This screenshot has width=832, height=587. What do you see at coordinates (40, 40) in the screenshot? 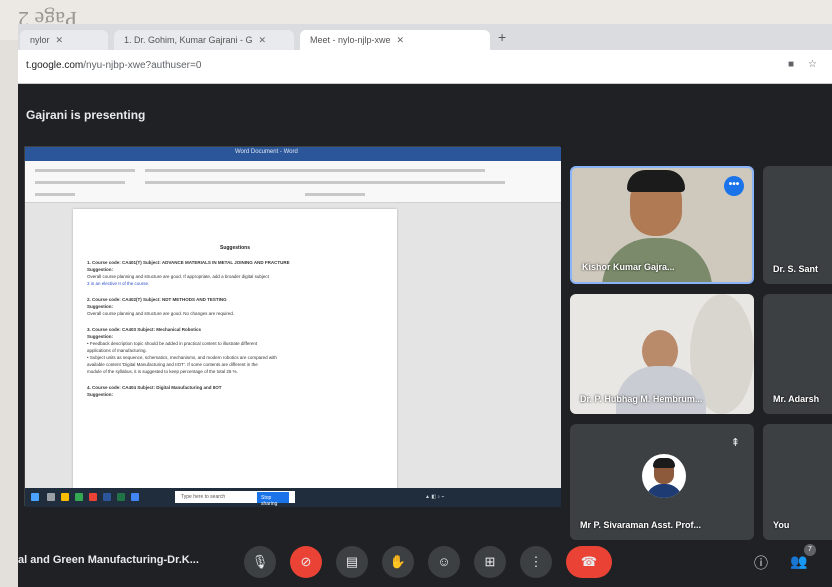
I see `tab-label: nylor` at bounding box center [40, 40].